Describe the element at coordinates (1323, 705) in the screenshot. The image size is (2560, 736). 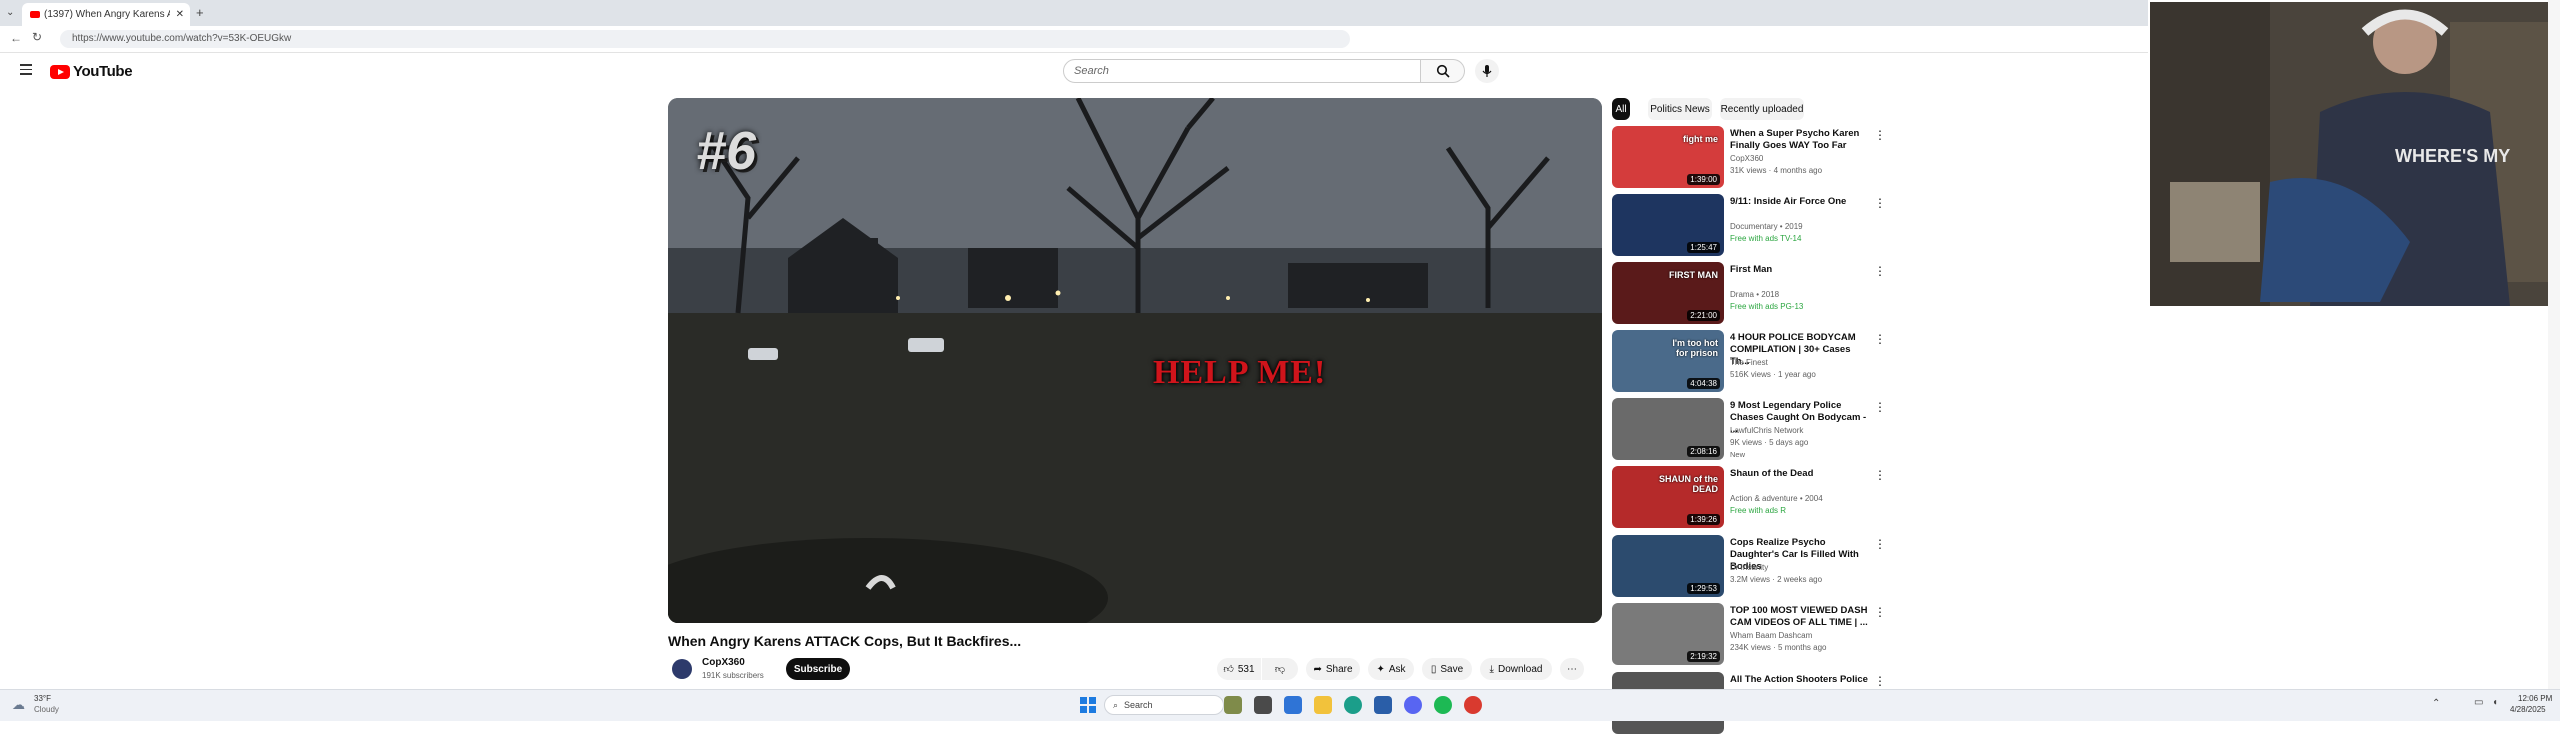
I see `file-explorer-icon` at that location.